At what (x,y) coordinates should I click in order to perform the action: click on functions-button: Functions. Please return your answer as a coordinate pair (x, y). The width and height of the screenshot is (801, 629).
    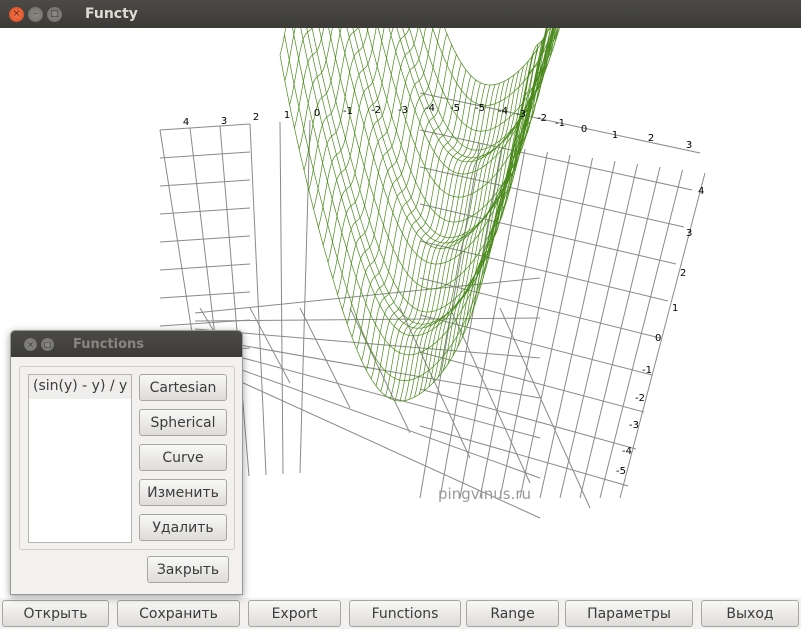
    Looking at the image, I should click on (405, 613).